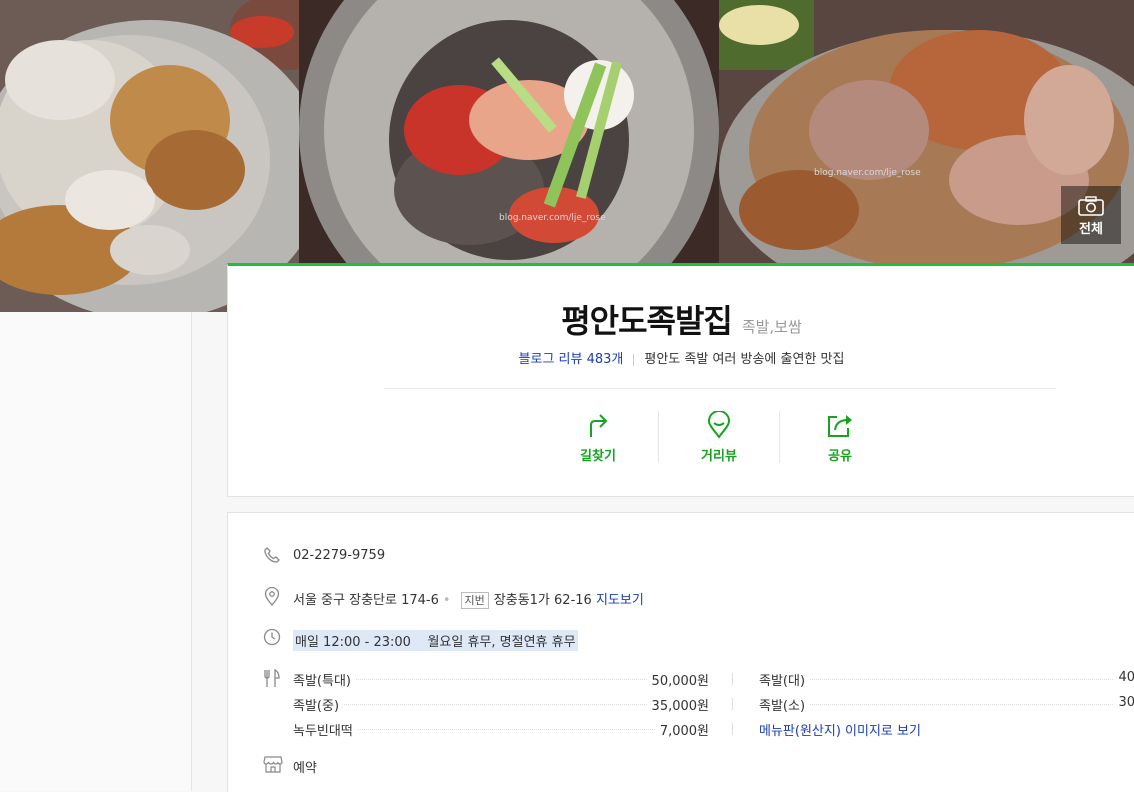 The image size is (1134, 792). What do you see at coordinates (598, 437) in the screenshot?
I see `directions-button: 길찾기` at bounding box center [598, 437].